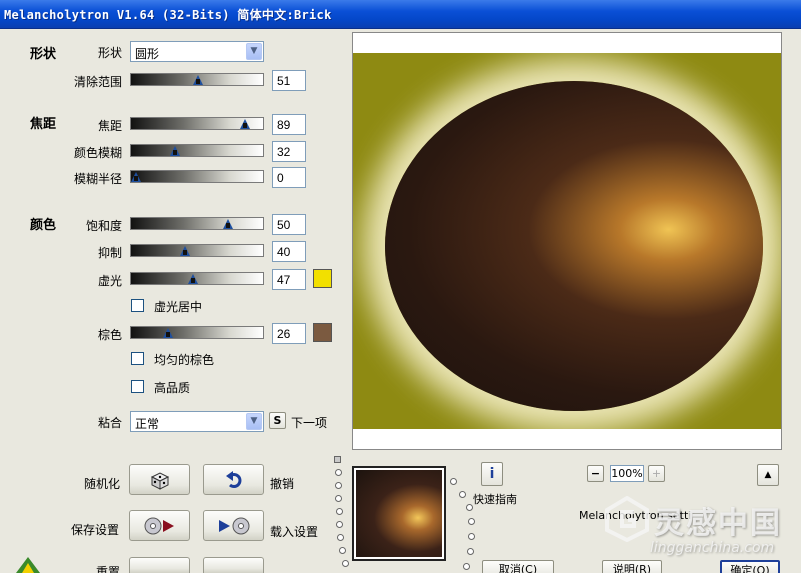 This screenshot has width=801, height=573. Describe the element at coordinates (109, 281) in the screenshot. I see `vignette-label: 虚光` at that location.